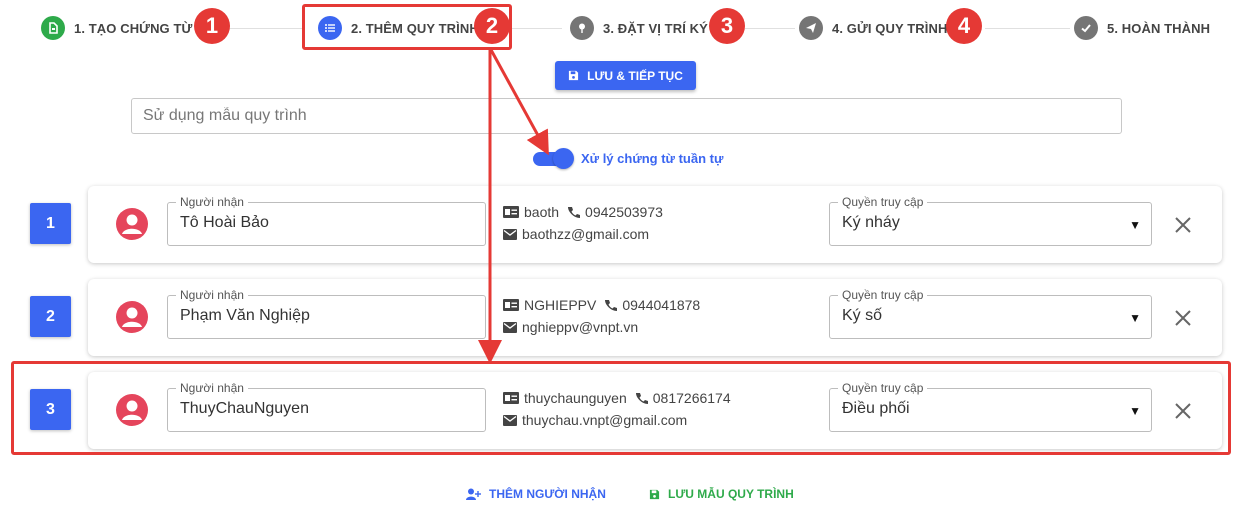 The width and height of the screenshot is (1243, 519). What do you see at coordinates (1159, 28) in the screenshot?
I see `step-label: 5. HOÀN THÀNH` at bounding box center [1159, 28].